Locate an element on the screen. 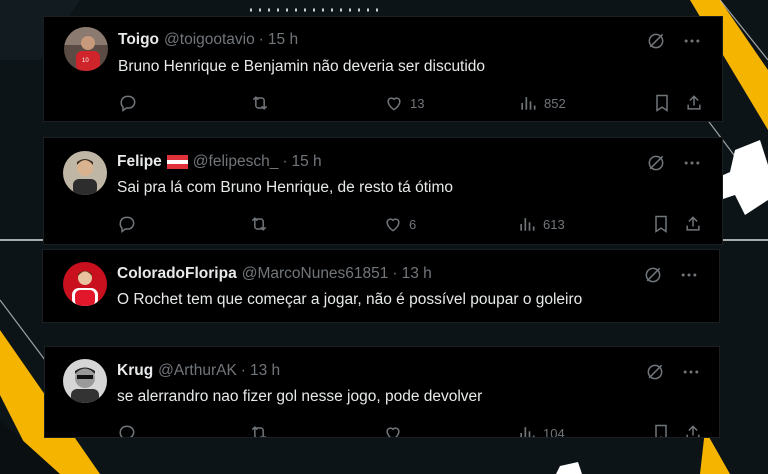  views-button: 852 is located at coordinates (542, 103).